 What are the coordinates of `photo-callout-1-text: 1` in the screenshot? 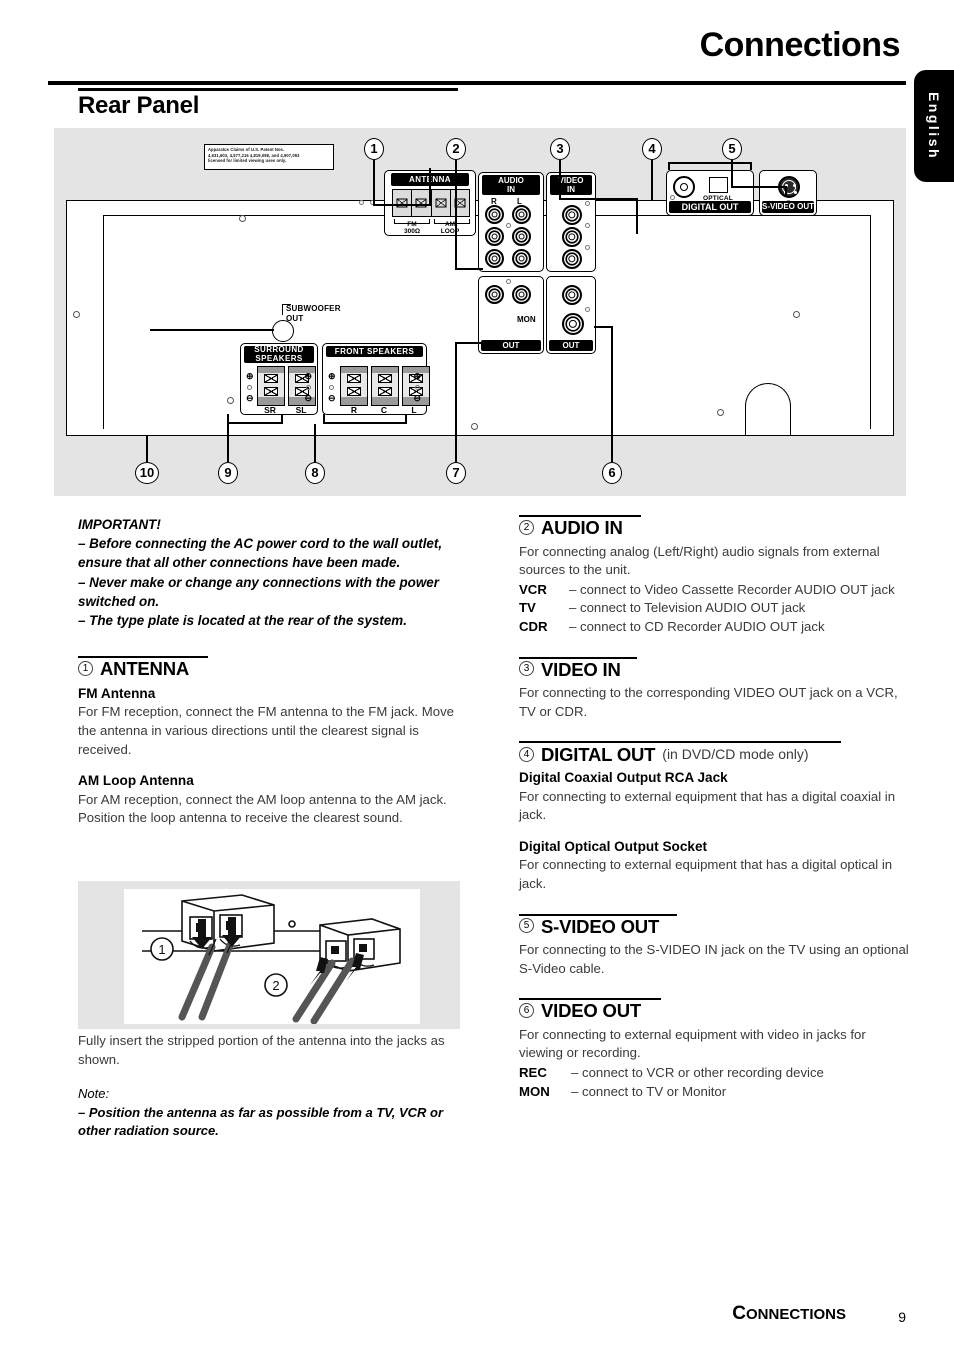 It's located at (161, 949).